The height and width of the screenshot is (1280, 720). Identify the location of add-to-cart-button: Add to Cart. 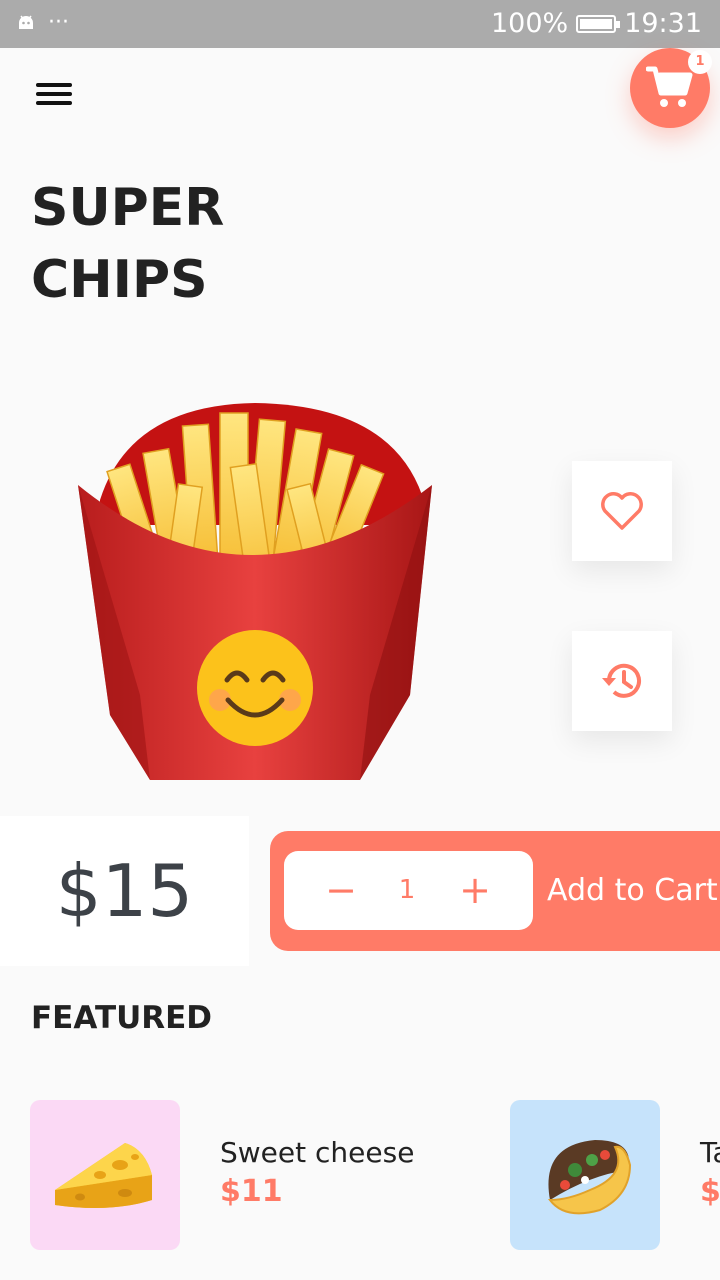
(632, 891).